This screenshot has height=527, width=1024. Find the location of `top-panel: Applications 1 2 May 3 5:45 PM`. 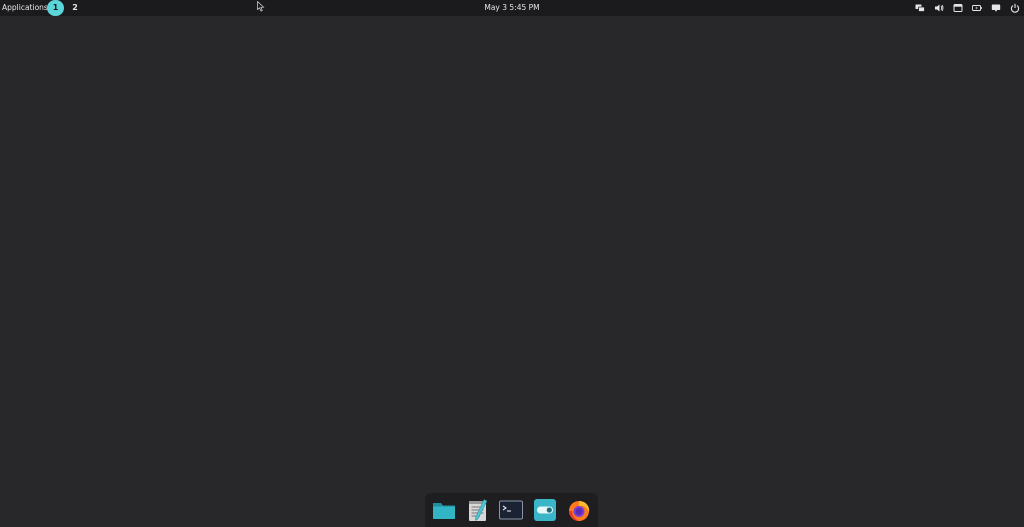

top-panel: Applications 1 2 May 3 5:45 PM is located at coordinates (512, 8).